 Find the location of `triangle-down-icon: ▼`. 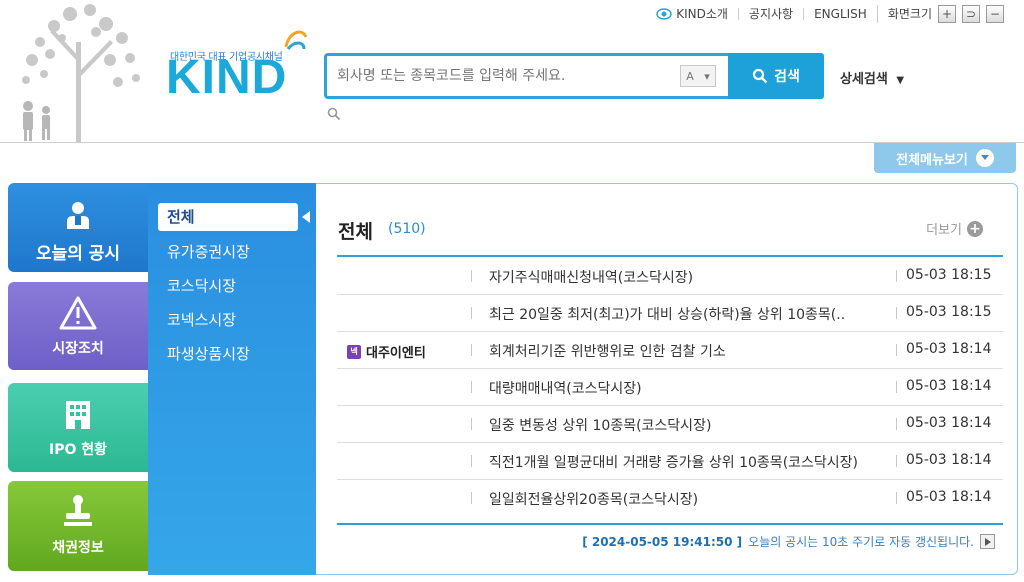

triangle-down-icon: ▼ is located at coordinates (900, 80).